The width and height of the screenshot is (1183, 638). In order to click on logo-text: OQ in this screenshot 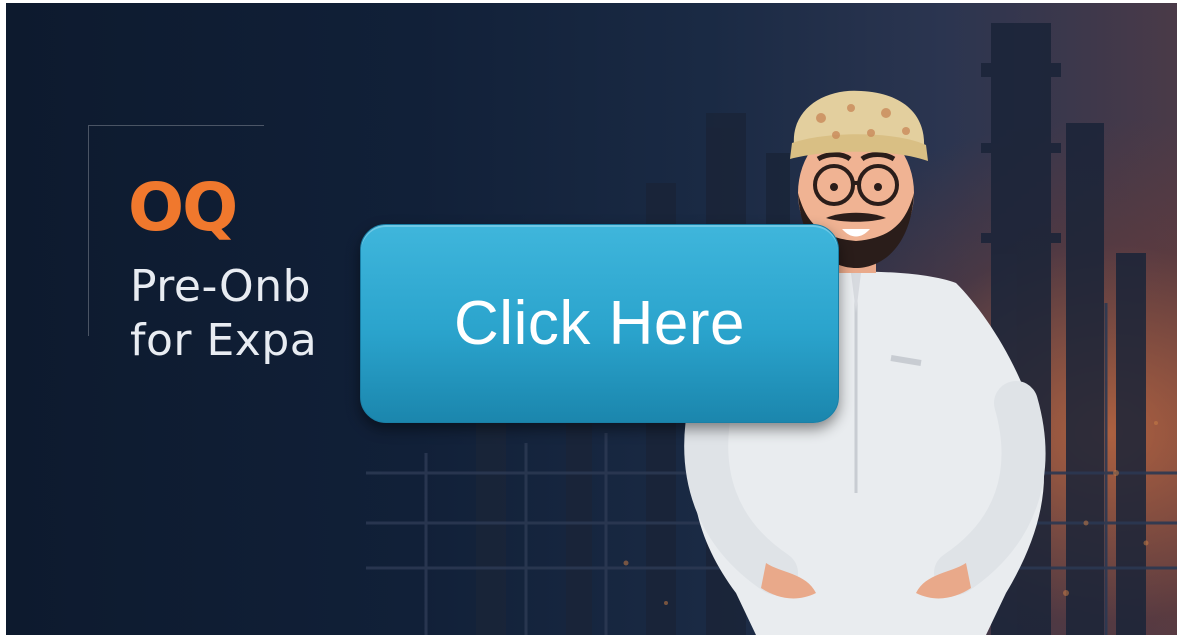, I will do `click(182, 207)`.